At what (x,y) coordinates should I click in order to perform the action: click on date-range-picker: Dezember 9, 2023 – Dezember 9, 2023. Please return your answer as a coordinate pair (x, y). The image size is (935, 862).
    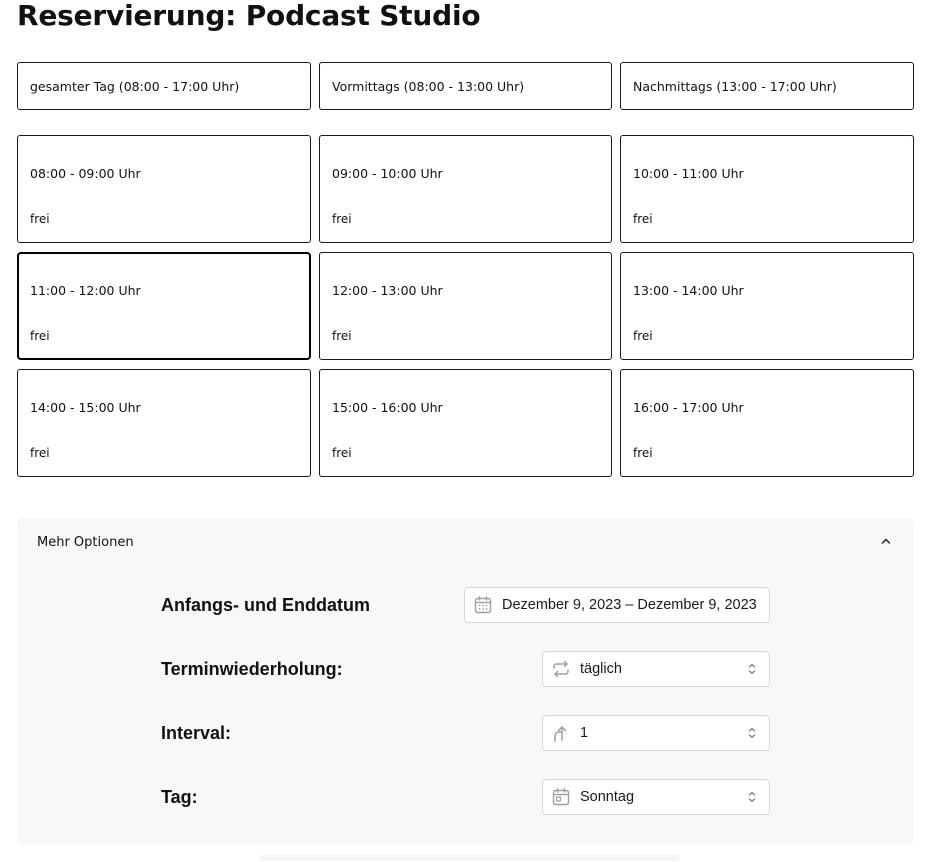
    Looking at the image, I should click on (617, 605).